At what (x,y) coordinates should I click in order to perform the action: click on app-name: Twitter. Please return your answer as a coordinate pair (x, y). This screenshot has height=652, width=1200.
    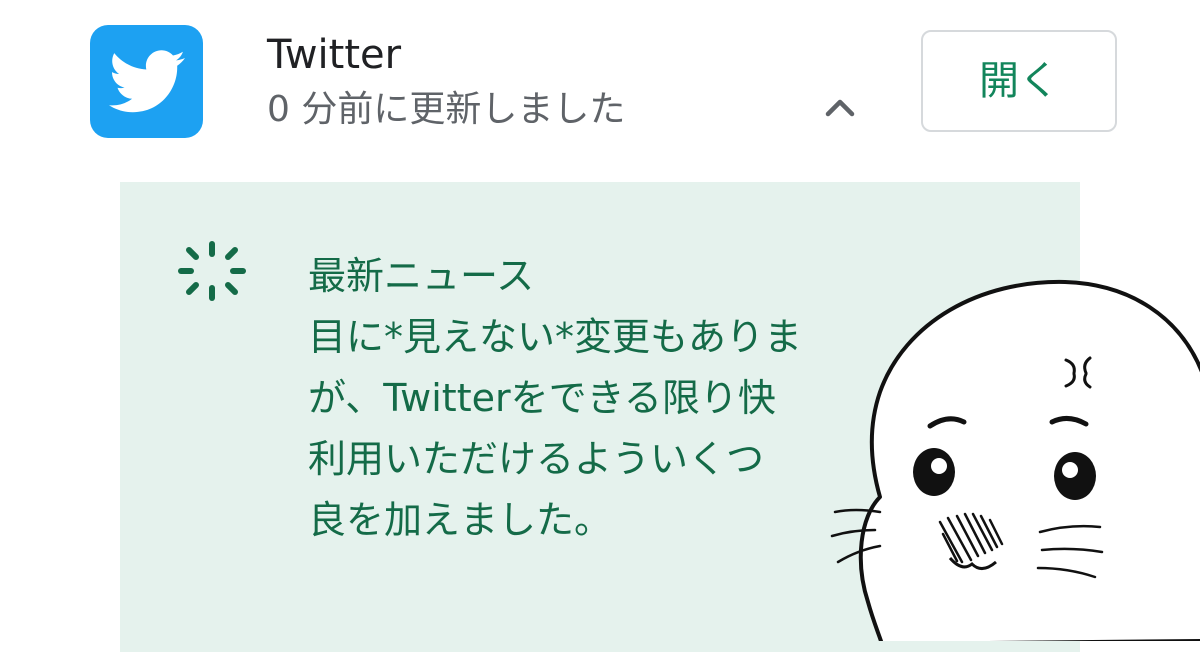
    Looking at the image, I should click on (334, 55).